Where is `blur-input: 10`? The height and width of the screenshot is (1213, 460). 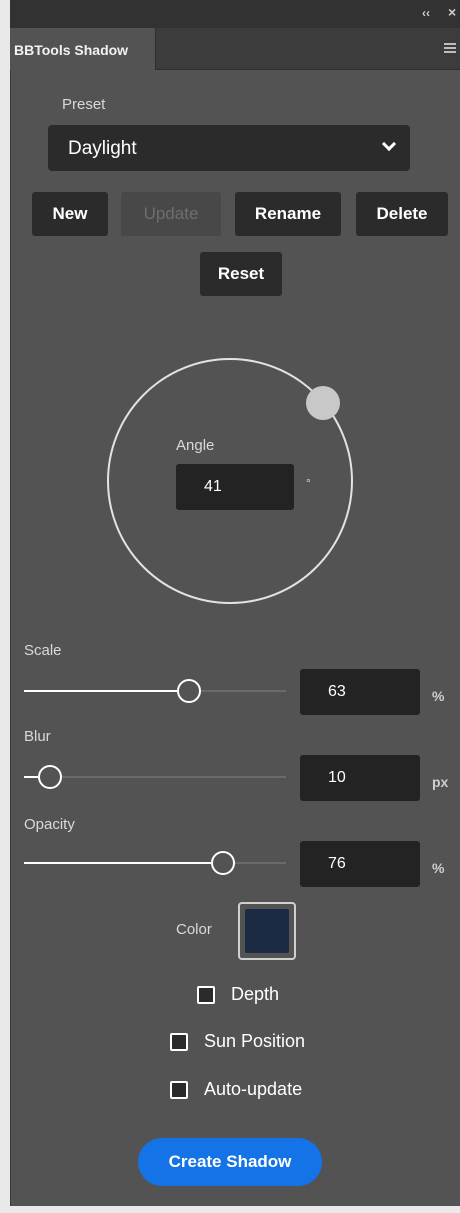 blur-input: 10 is located at coordinates (360, 778).